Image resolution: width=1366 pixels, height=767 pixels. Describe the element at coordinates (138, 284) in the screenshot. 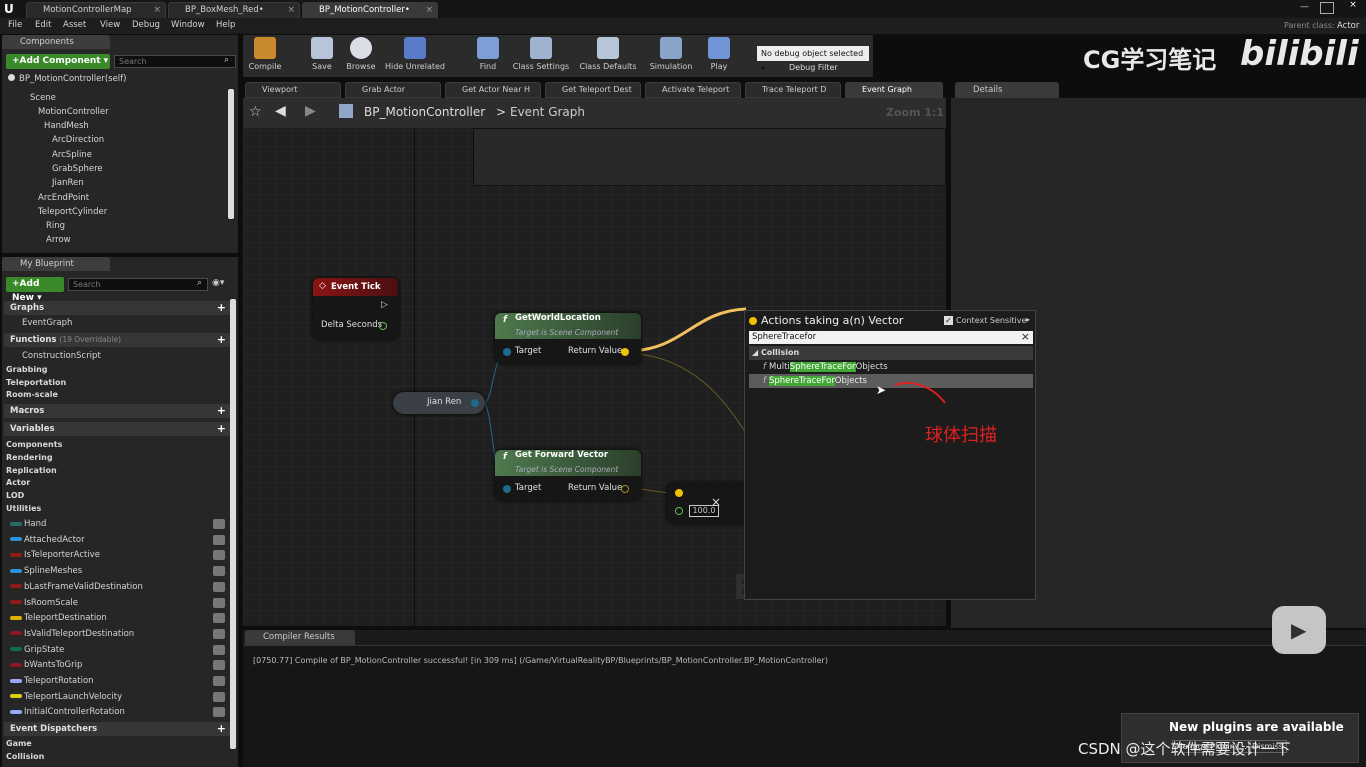

I see `blueprint-search-input: Search` at that location.